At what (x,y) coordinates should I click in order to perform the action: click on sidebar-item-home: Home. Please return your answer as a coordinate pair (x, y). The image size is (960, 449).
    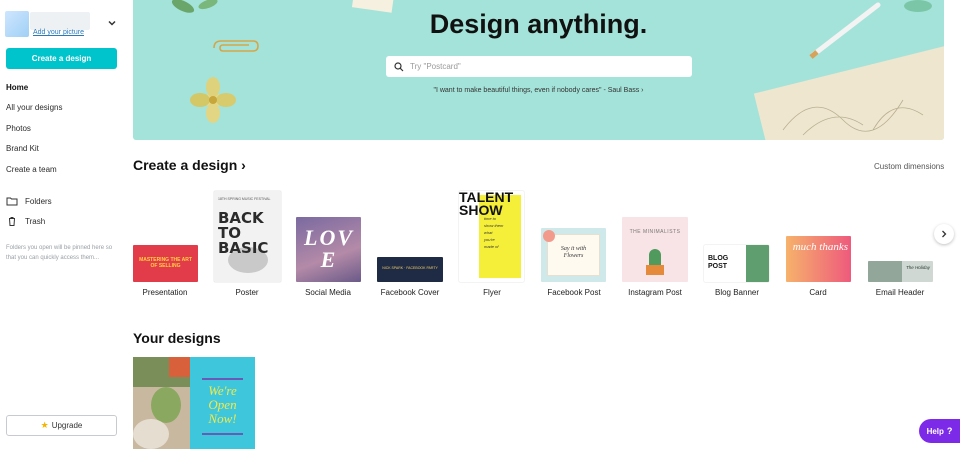
    Looking at the image, I should click on (17, 87).